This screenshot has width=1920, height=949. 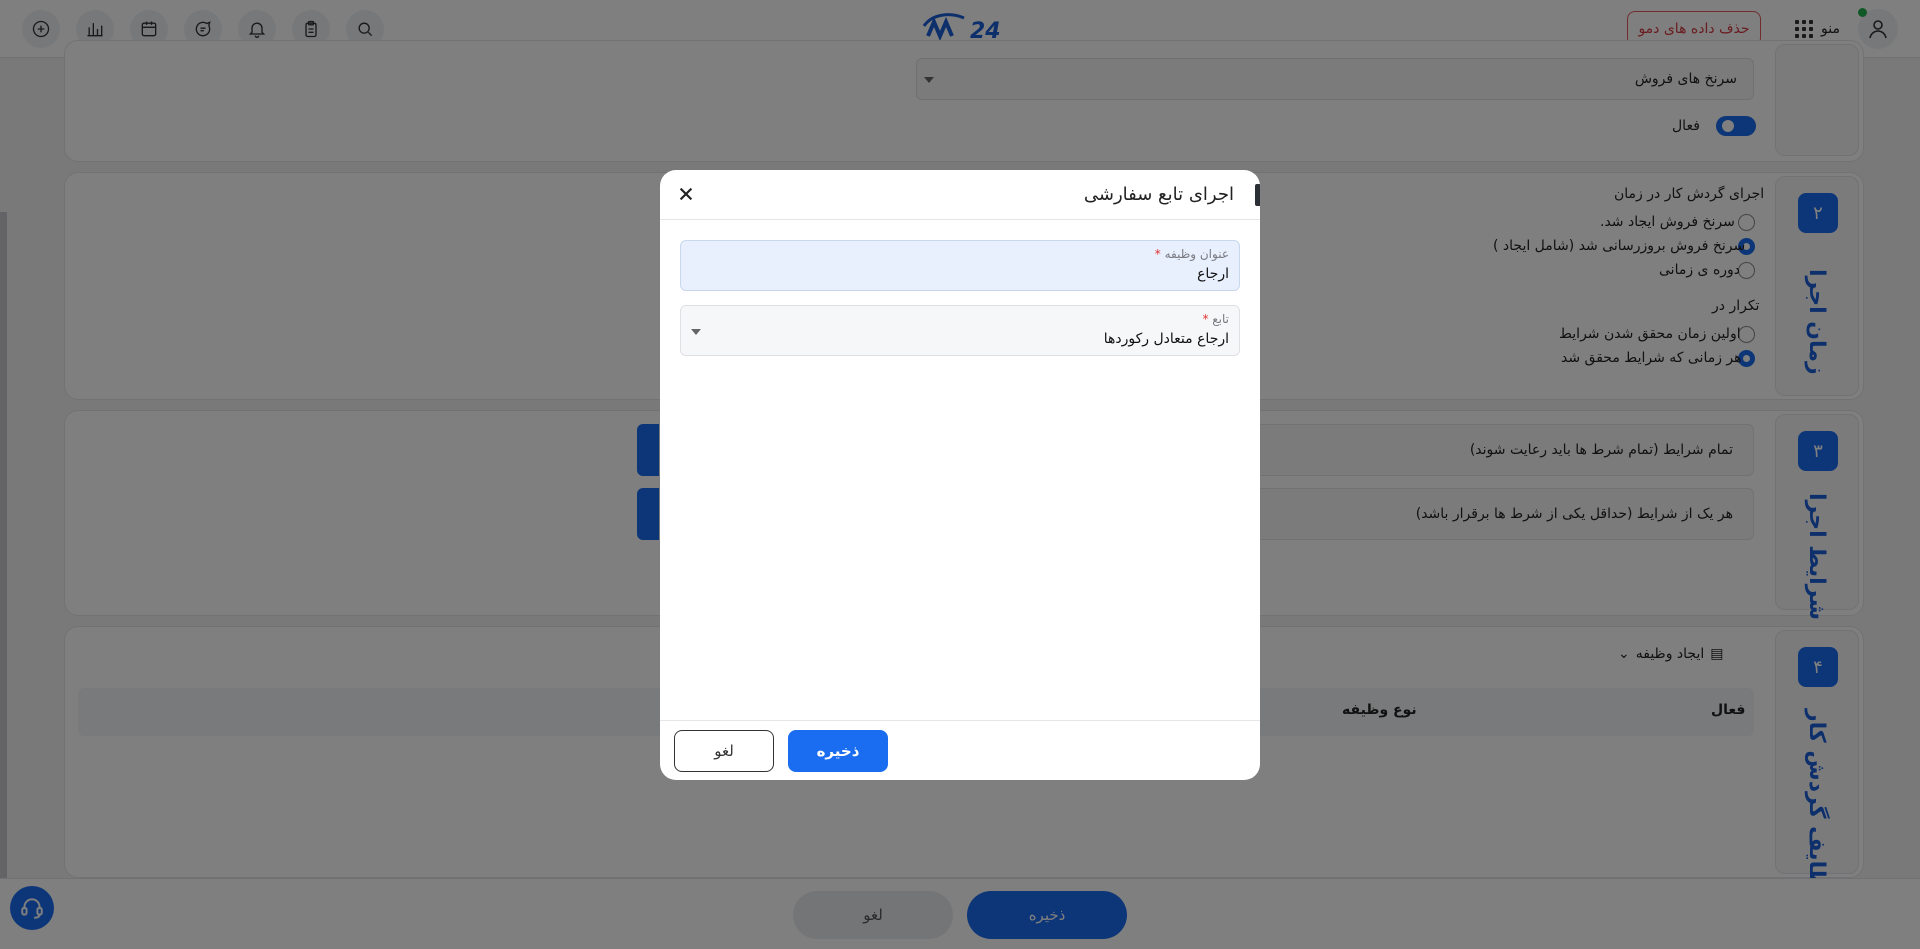 I want to click on header-accent, so click(x=1257, y=195).